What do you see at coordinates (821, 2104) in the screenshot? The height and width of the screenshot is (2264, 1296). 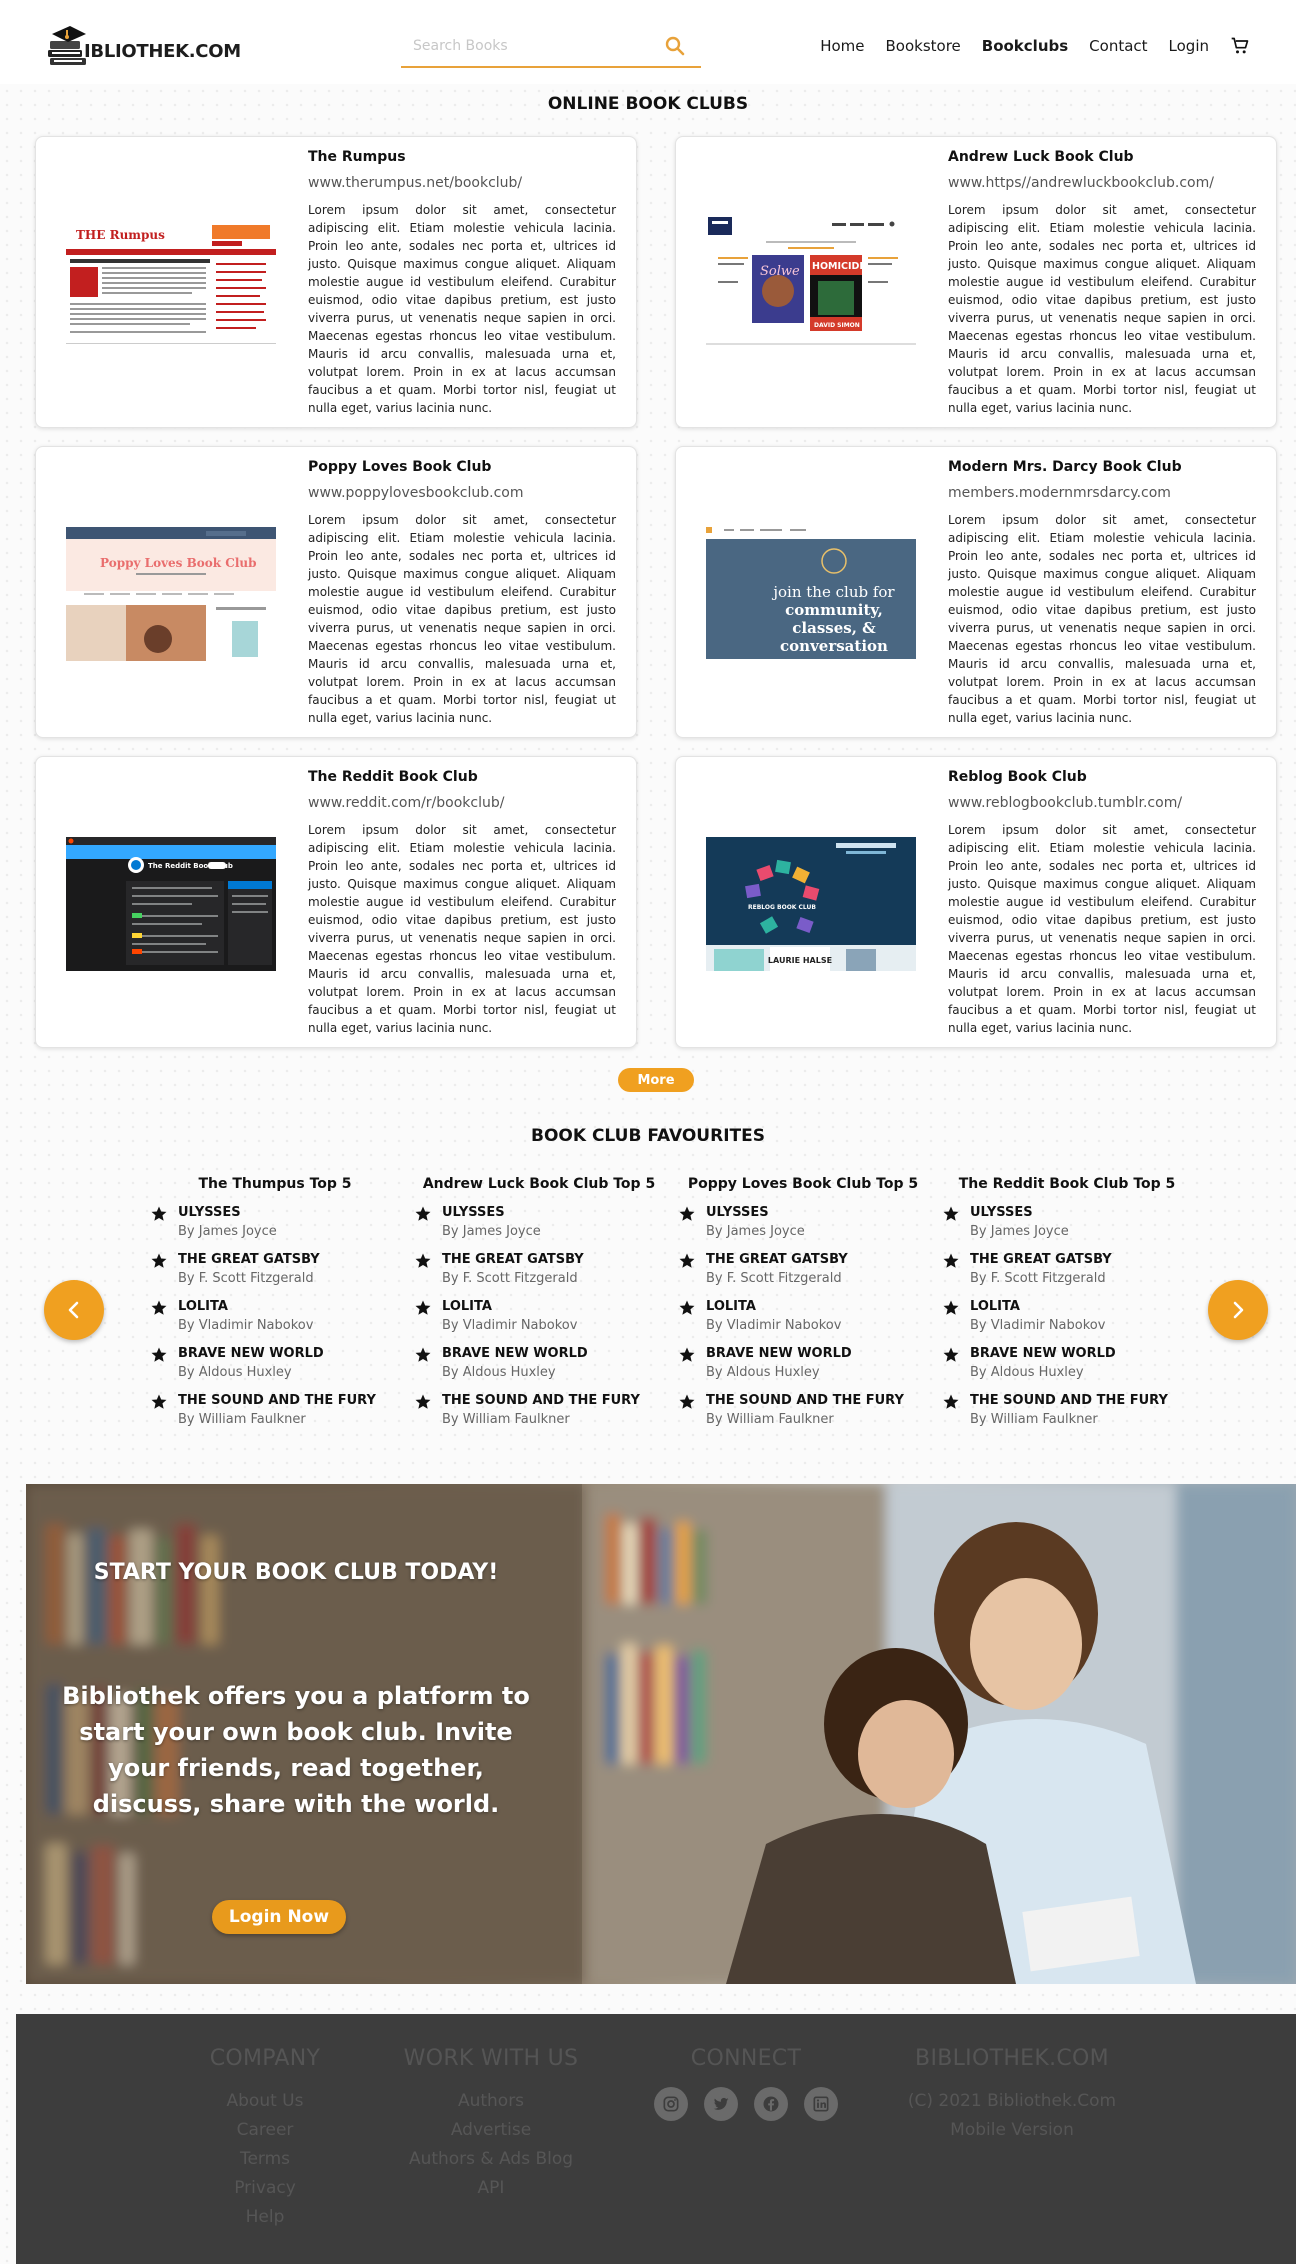 I see `linkedin-icon` at bounding box center [821, 2104].